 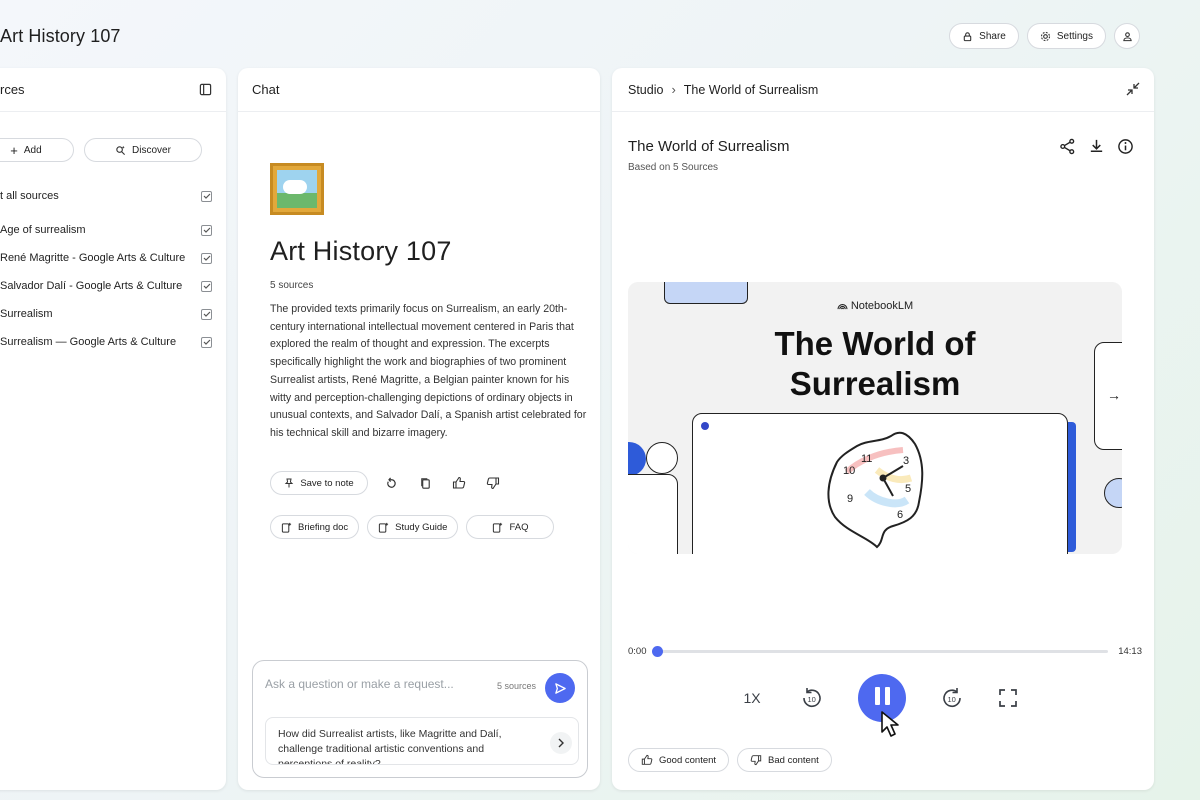 What do you see at coordinates (709, 146) in the screenshot?
I see `audio-overview-title: The World of Surrealism` at bounding box center [709, 146].